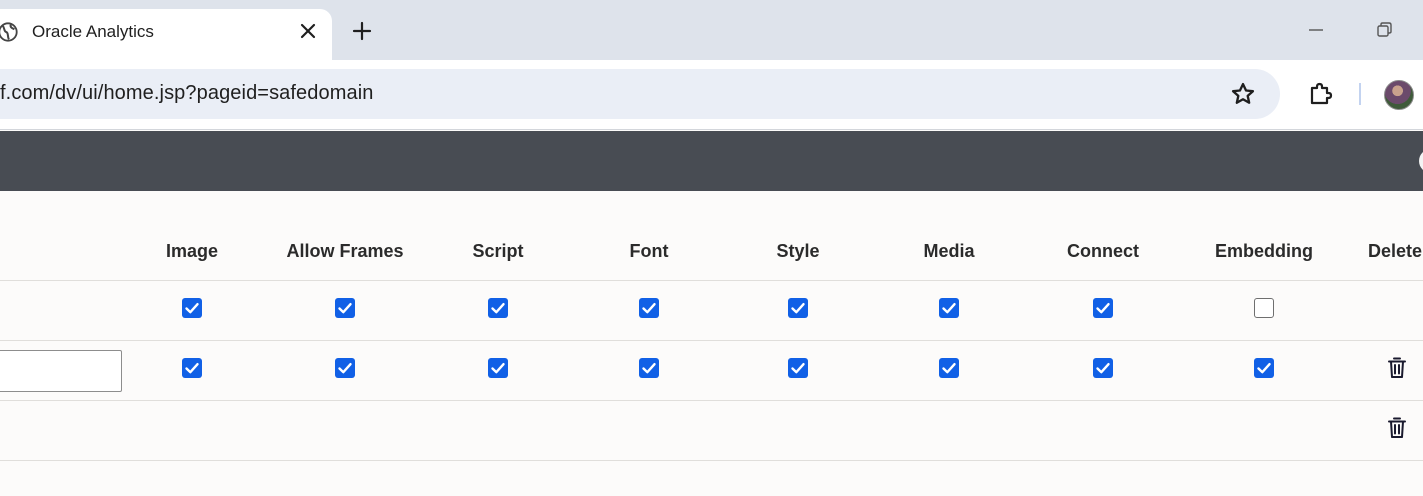 Image resolution: width=1423 pixels, height=496 pixels. What do you see at coordinates (1264, 251) in the screenshot?
I see `header-embedding: Embedding` at bounding box center [1264, 251].